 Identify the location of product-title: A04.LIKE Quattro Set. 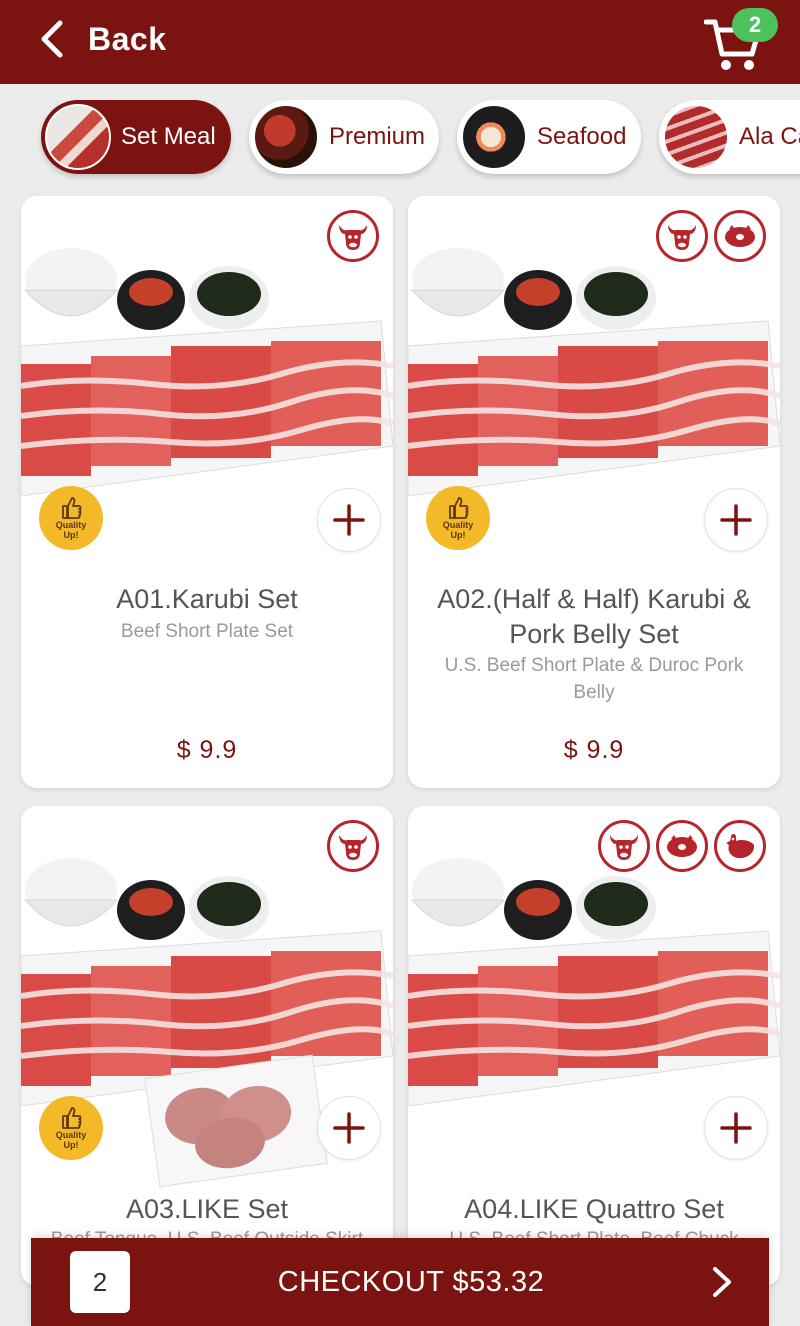
(594, 1209).